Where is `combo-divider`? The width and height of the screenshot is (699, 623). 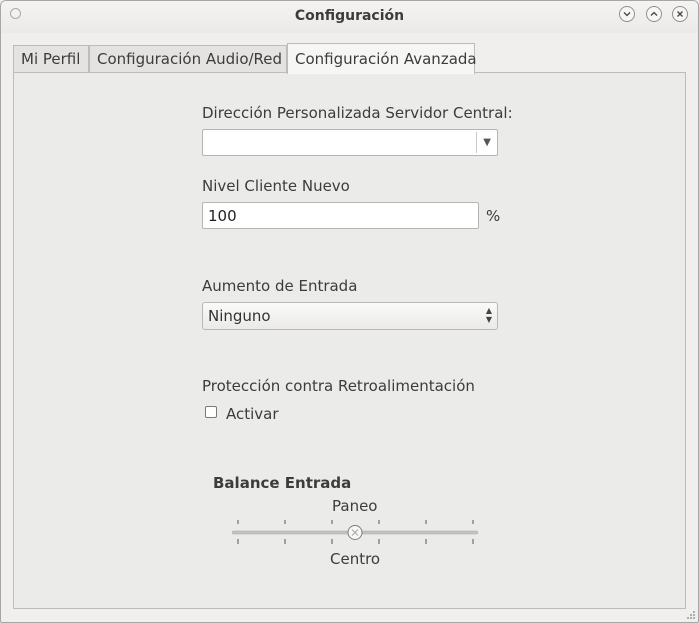
combo-divider is located at coordinates (476, 142).